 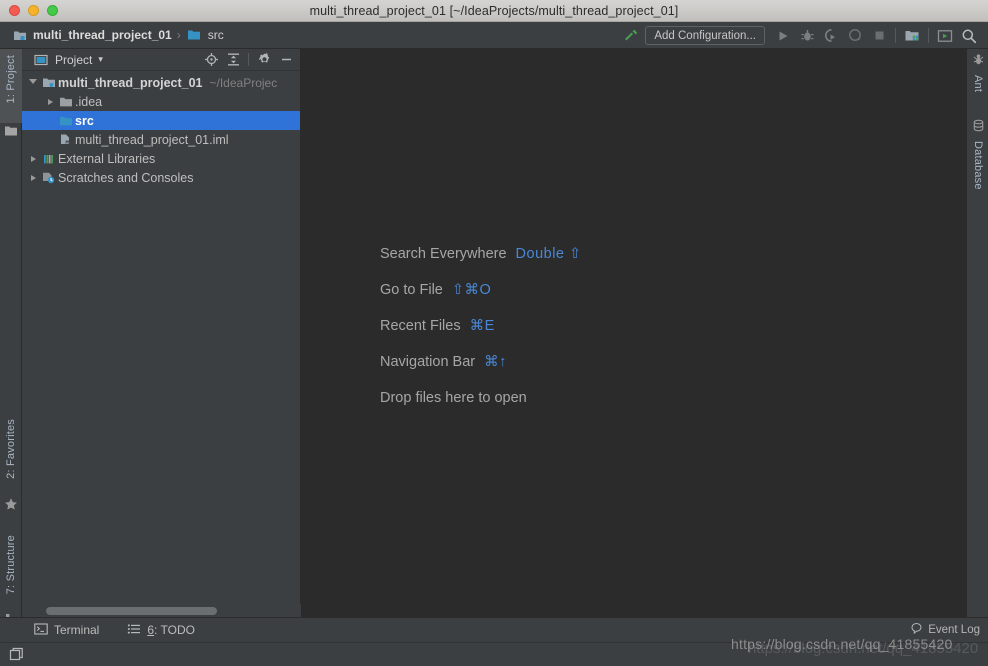 What do you see at coordinates (233, 60) in the screenshot?
I see `collapse-all-icon` at bounding box center [233, 60].